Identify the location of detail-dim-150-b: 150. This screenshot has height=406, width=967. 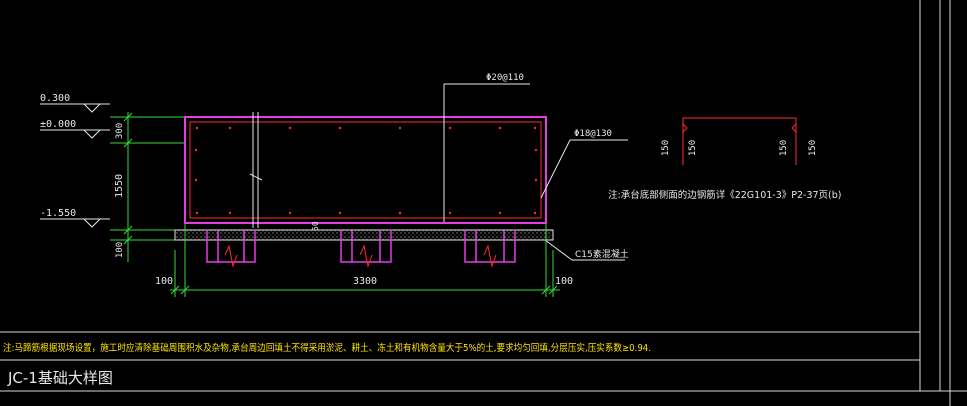
(693, 148).